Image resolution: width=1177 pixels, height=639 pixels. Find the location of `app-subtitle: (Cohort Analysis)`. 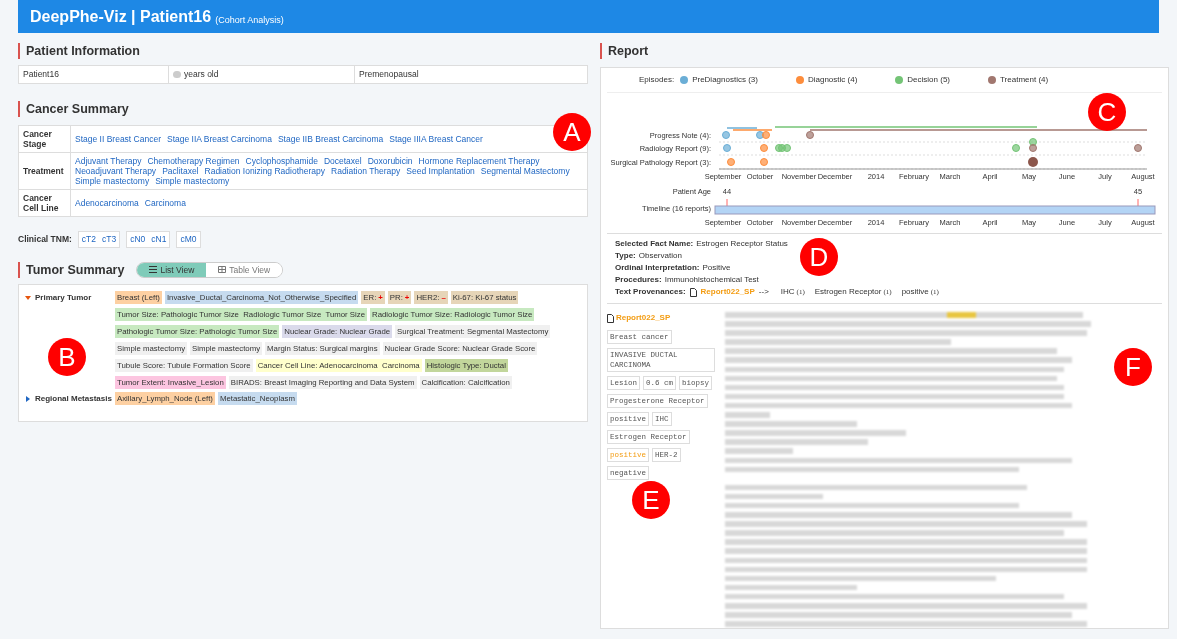

app-subtitle: (Cohort Analysis) is located at coordinates (249, 20).